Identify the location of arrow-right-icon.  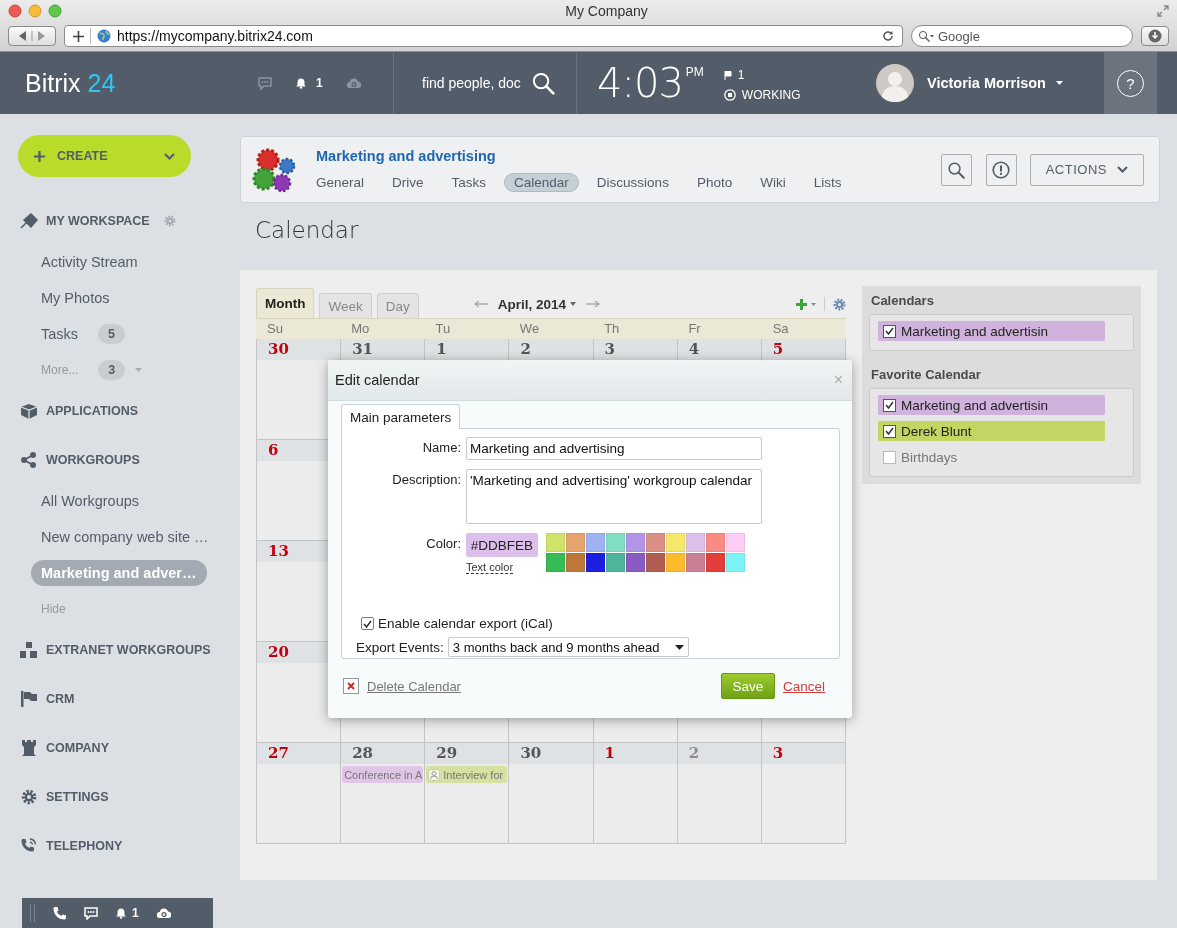
(593, 304).